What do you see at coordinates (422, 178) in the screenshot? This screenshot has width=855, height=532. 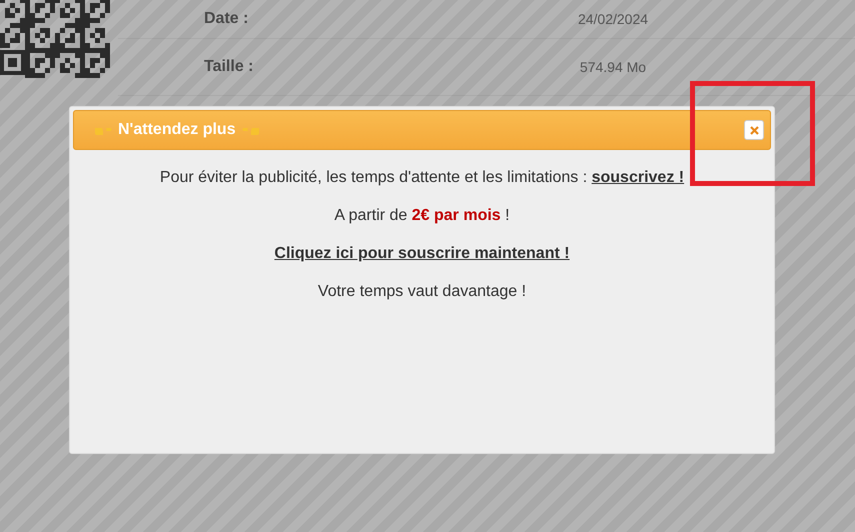 I see `intro-text: Pour éviter la publicité, les temps d'attente et les limitations : souscrivez !` at bounding box center [422, 178].